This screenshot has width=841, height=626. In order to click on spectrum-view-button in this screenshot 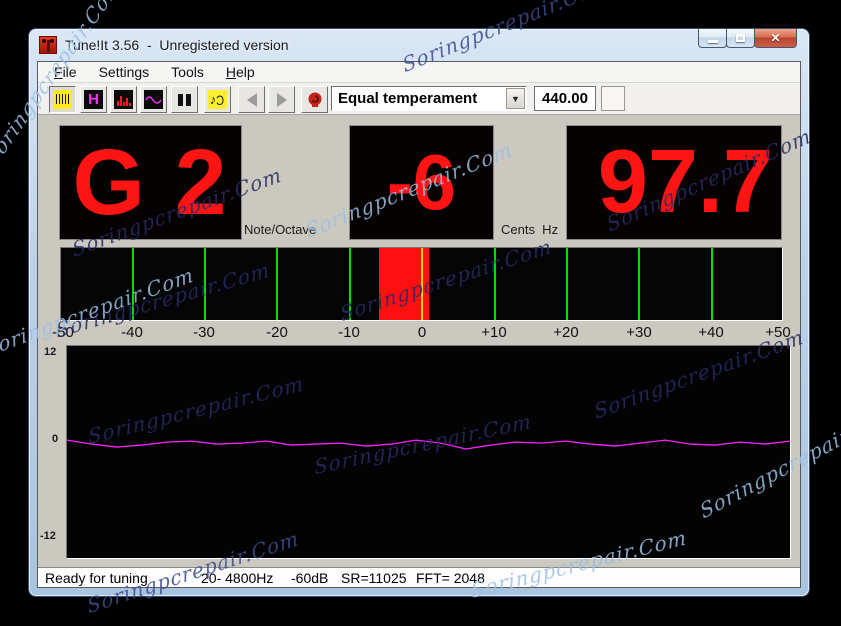, I will do `click(123, 99)`.